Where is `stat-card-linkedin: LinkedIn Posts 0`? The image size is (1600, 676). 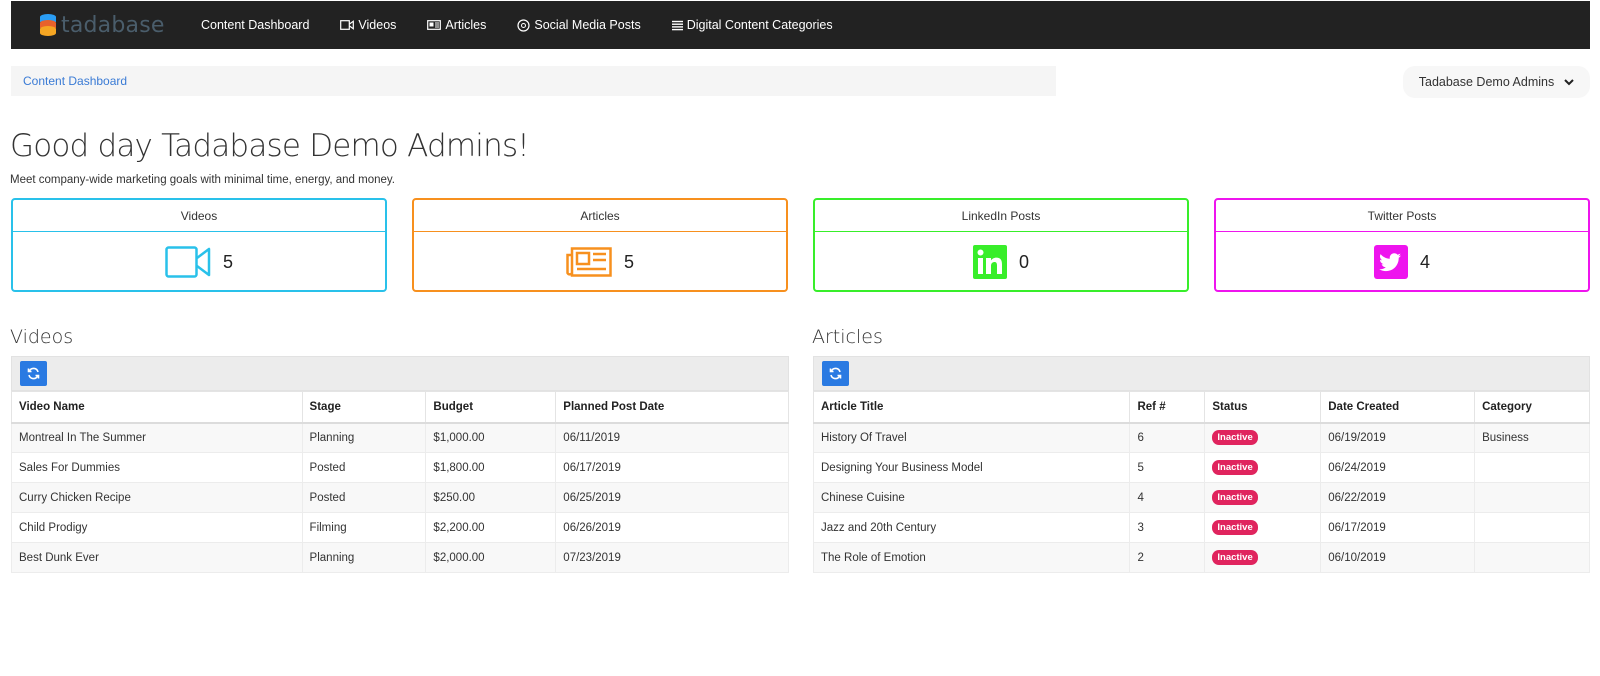
stat-card-linkedin: LinkedIn Posts 0 is located at coordinates (1001, 245).